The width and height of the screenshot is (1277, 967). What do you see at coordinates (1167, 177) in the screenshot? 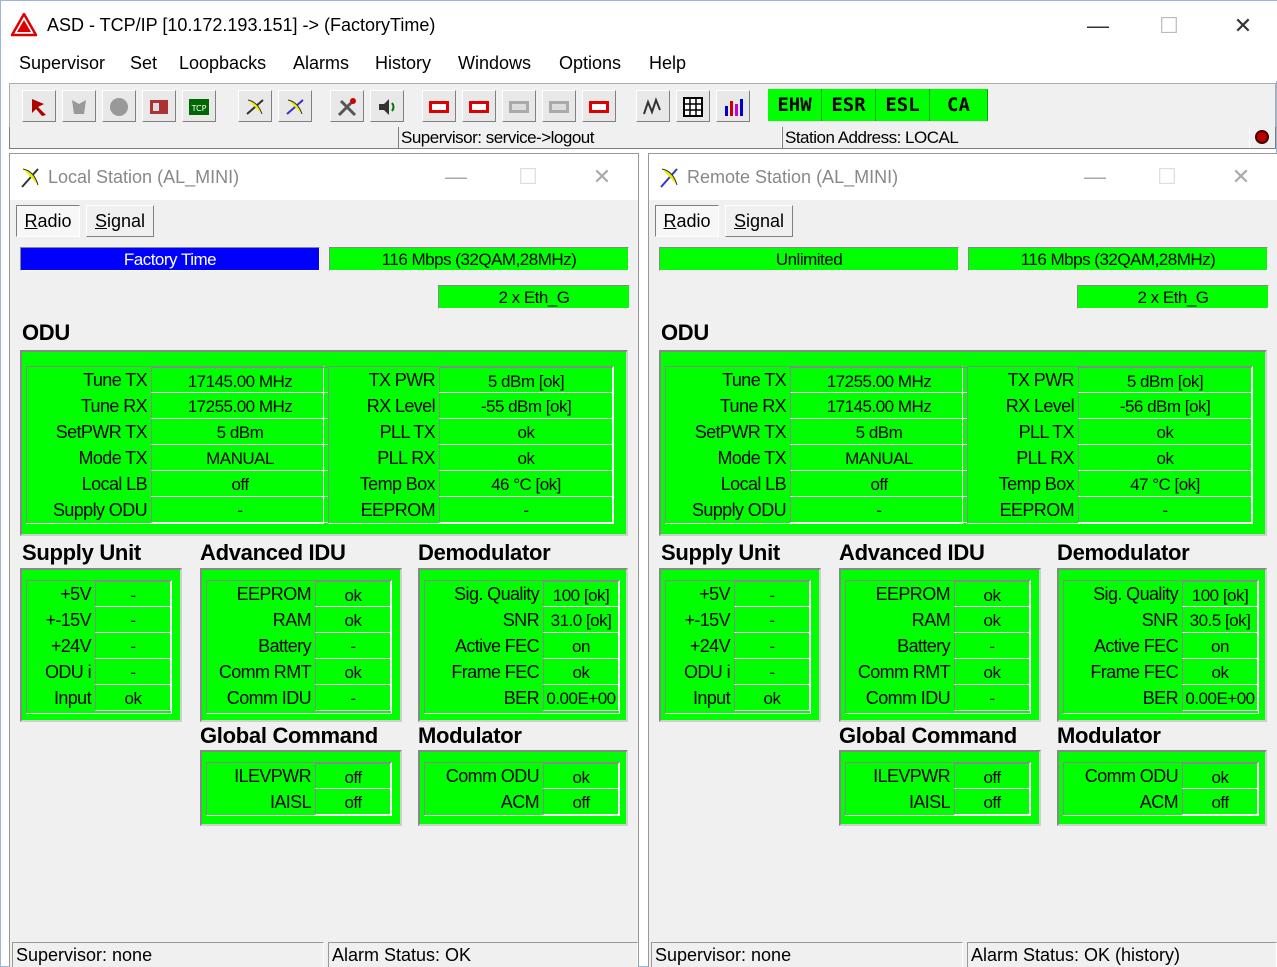
I see `remote-maximize-button: ☐` at bounding box center [1167, 177].